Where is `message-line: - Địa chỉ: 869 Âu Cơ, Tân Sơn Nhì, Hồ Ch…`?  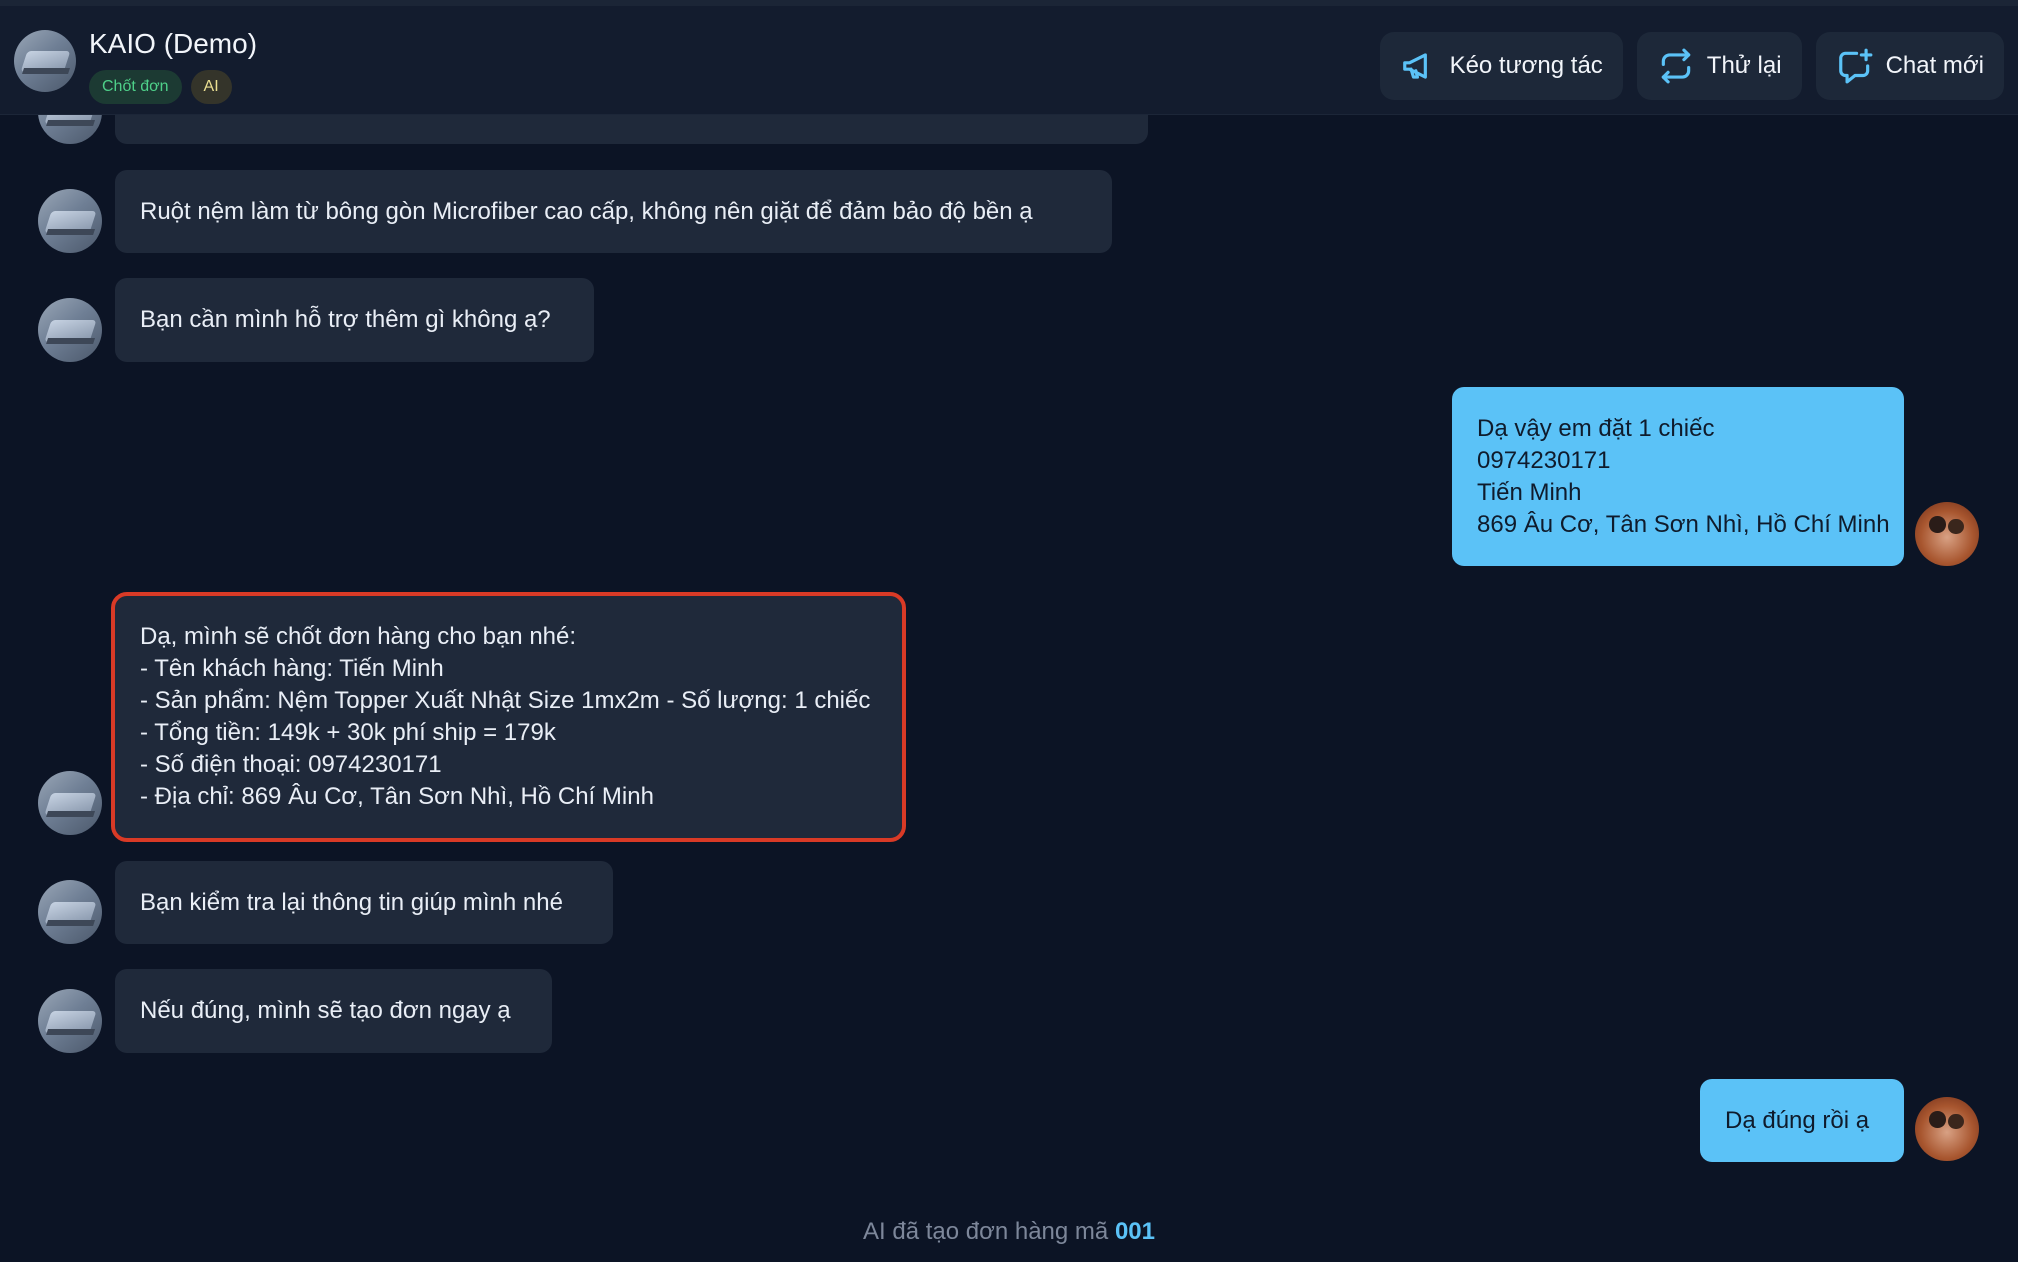
message-line: - Địa chỉ: 869 Âu Cơ, Tân Sơn Nhì, Hồ Ch… is located at coordinates (397, 796).